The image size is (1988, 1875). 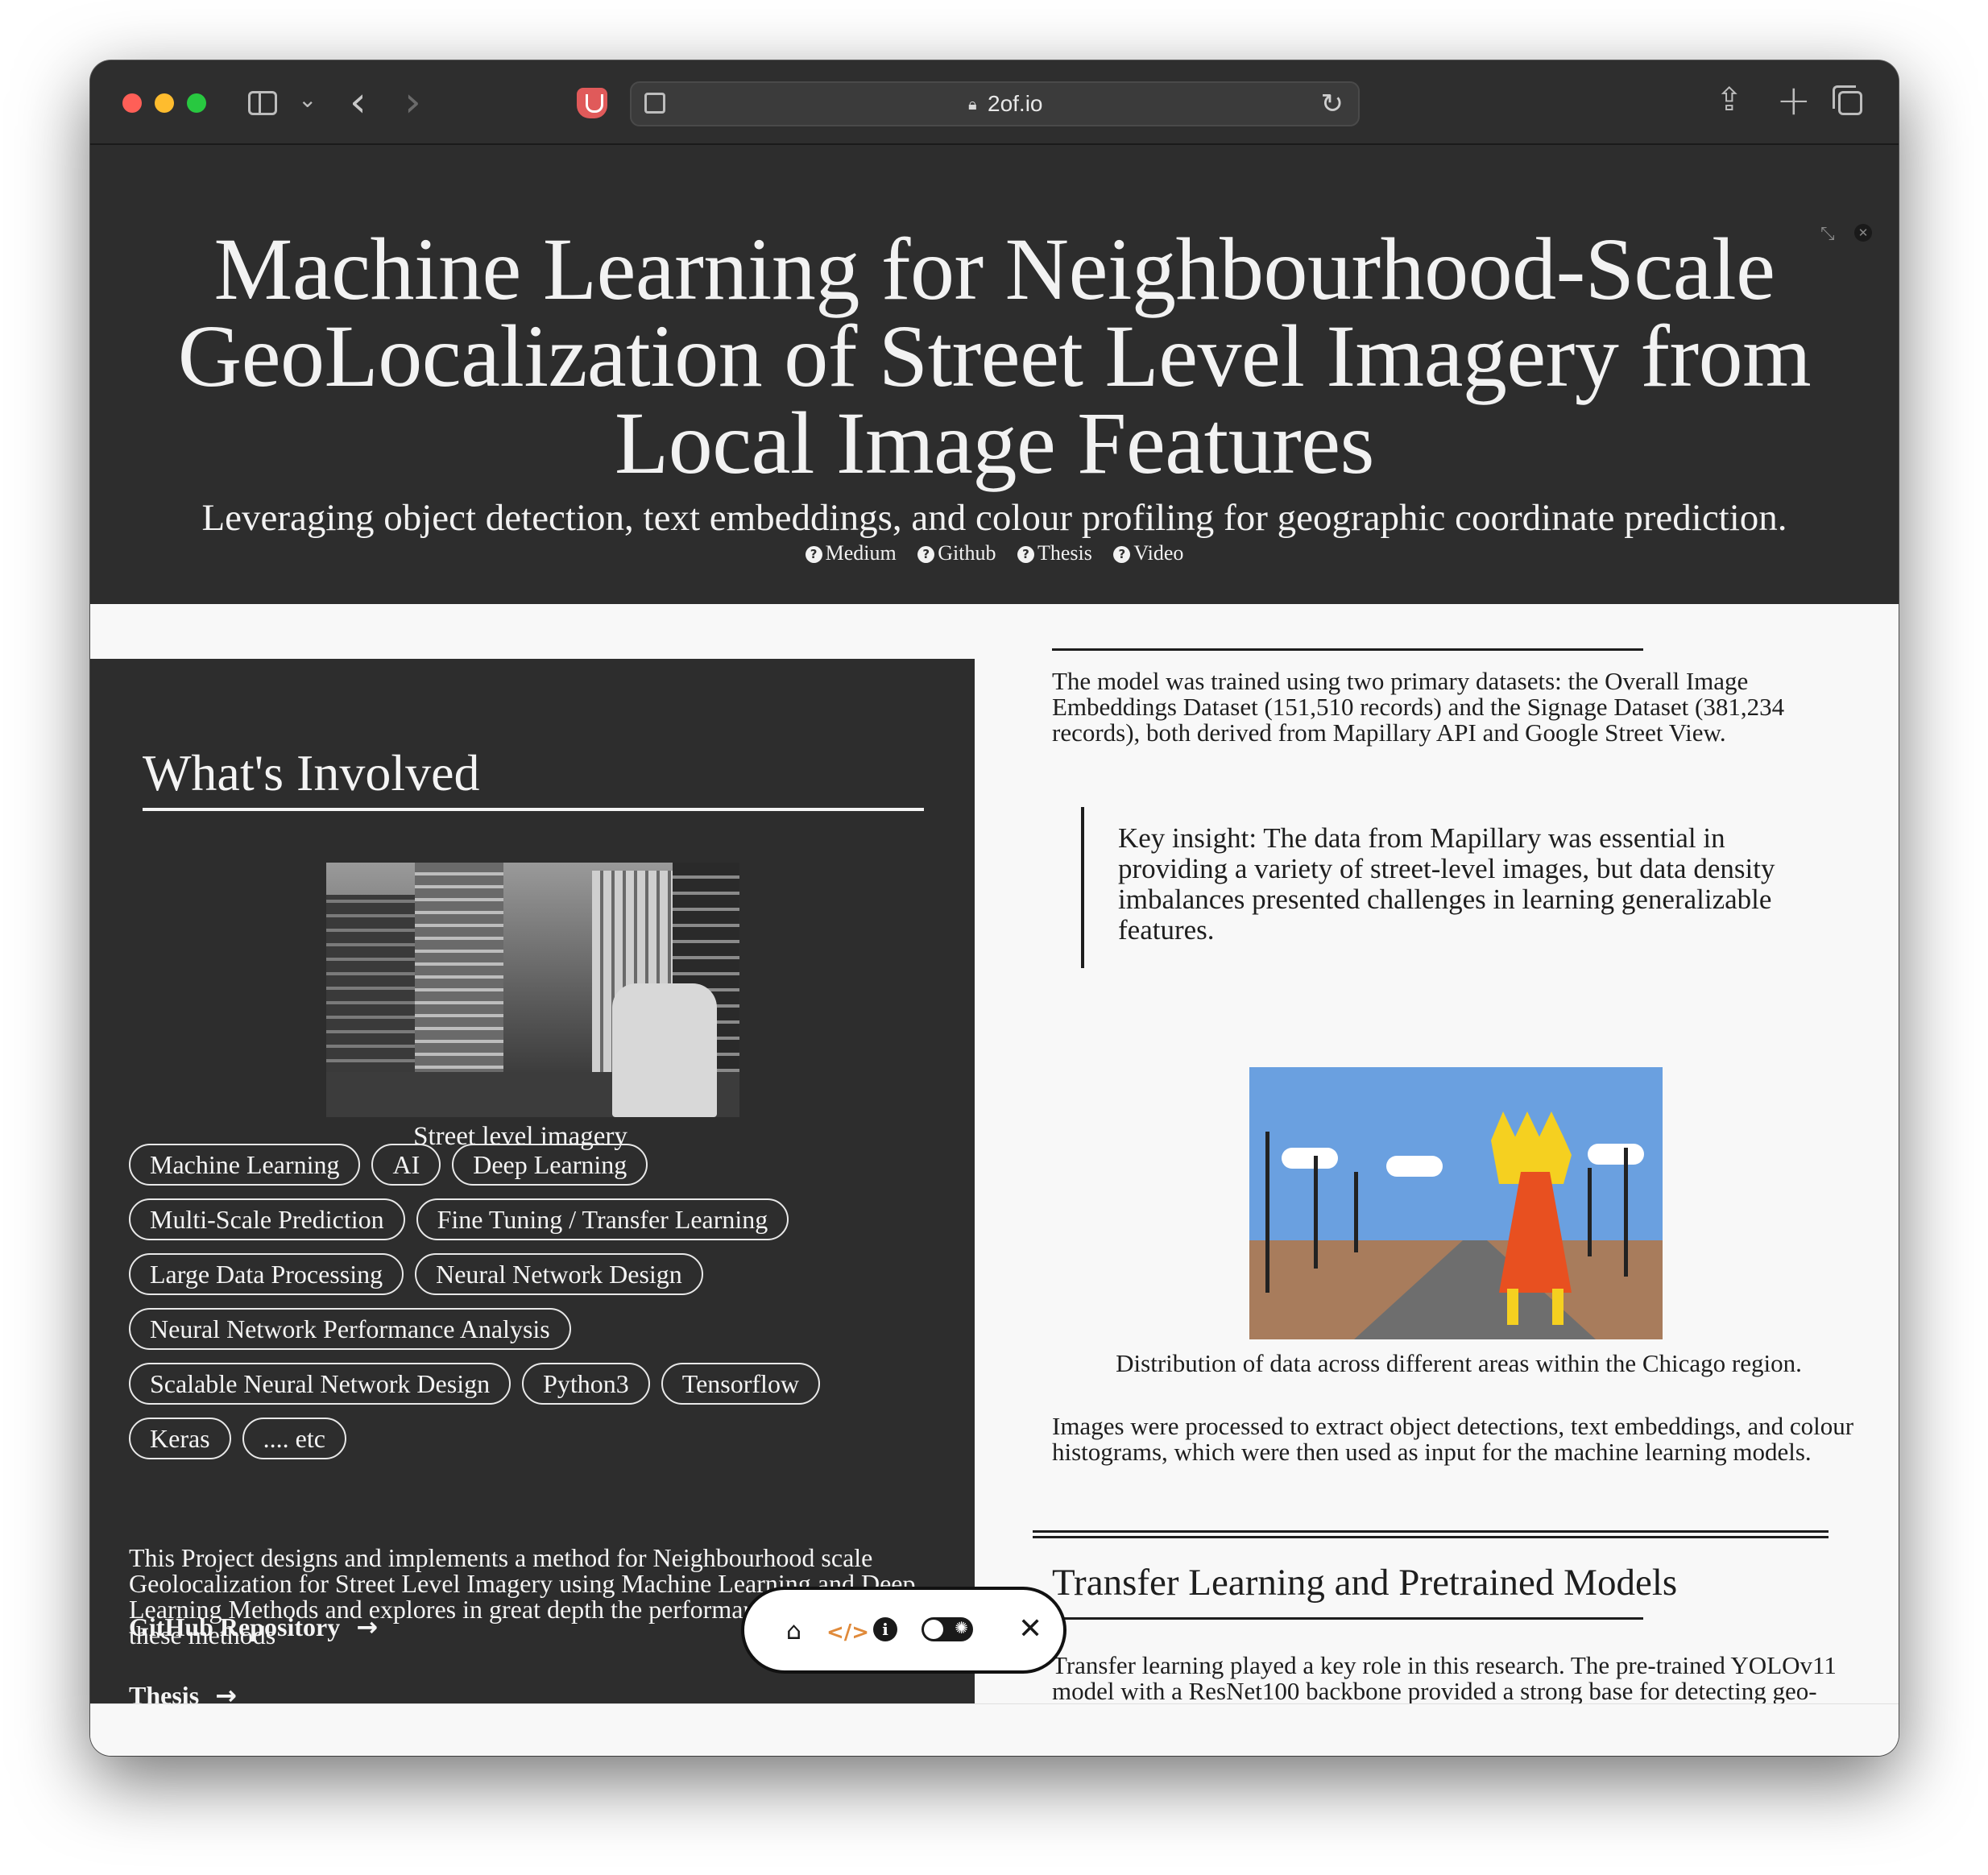 What do you see at coordinates (972, 104) in the screenshot?
I see `lock-icon: 🔒︎` at bounding box center [972, 104].